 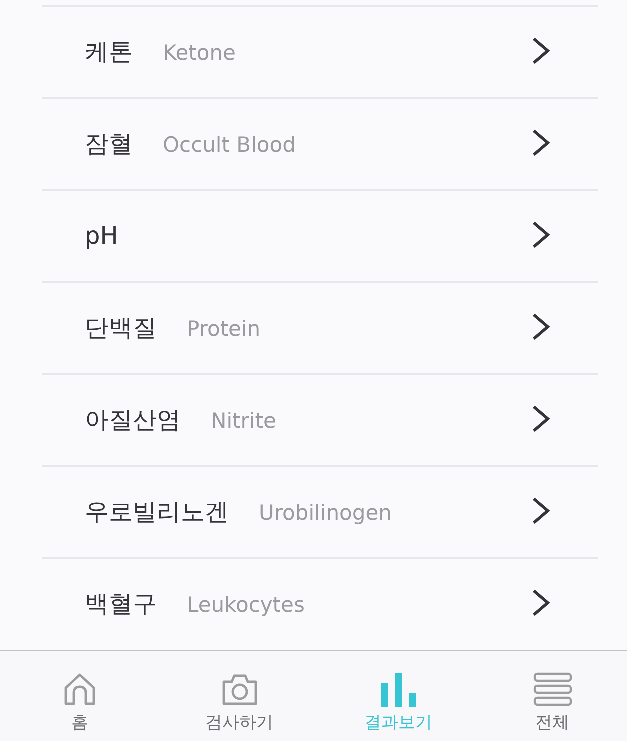 What do you see at coordinates (109, 144) in the screenshot?
I see `item-name: 잠혈` at bounding box center [109, 144].